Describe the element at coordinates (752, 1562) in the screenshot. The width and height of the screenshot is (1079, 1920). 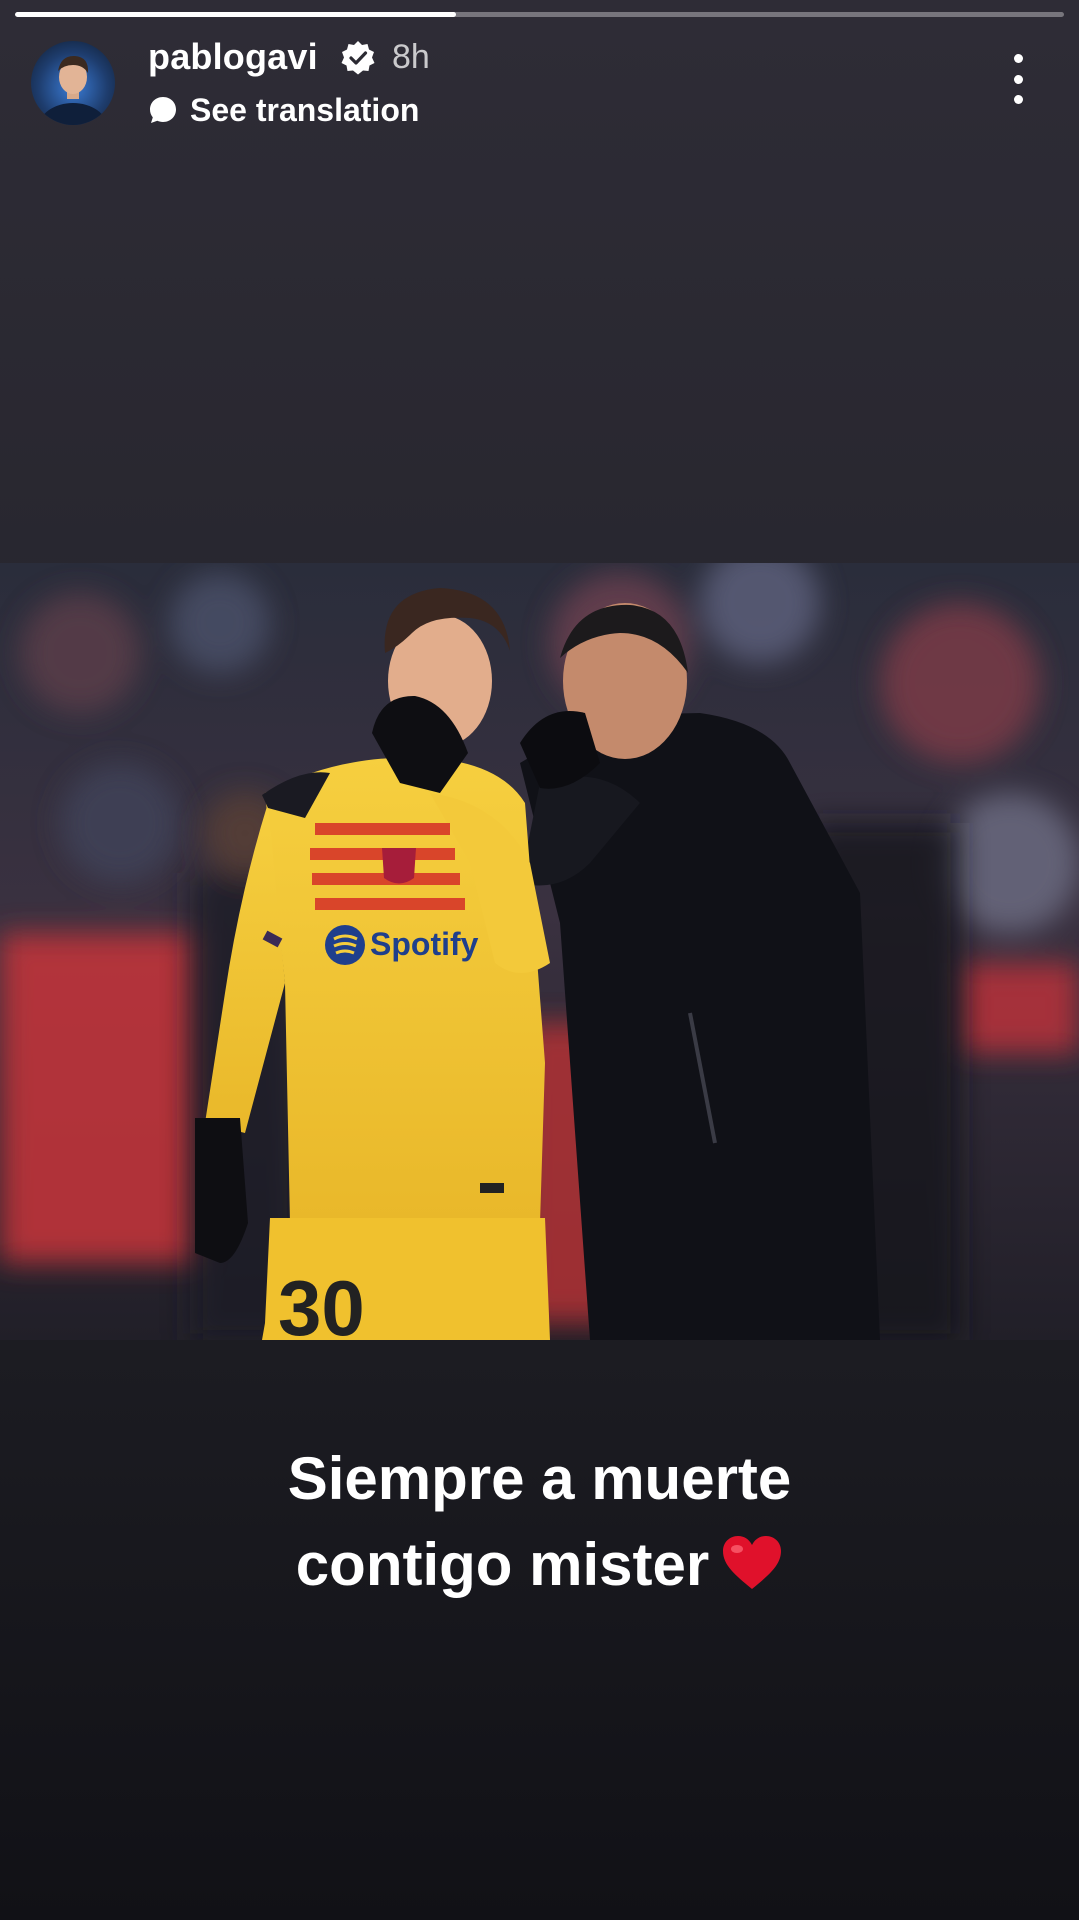
I see `red-heart-icon` at that location.